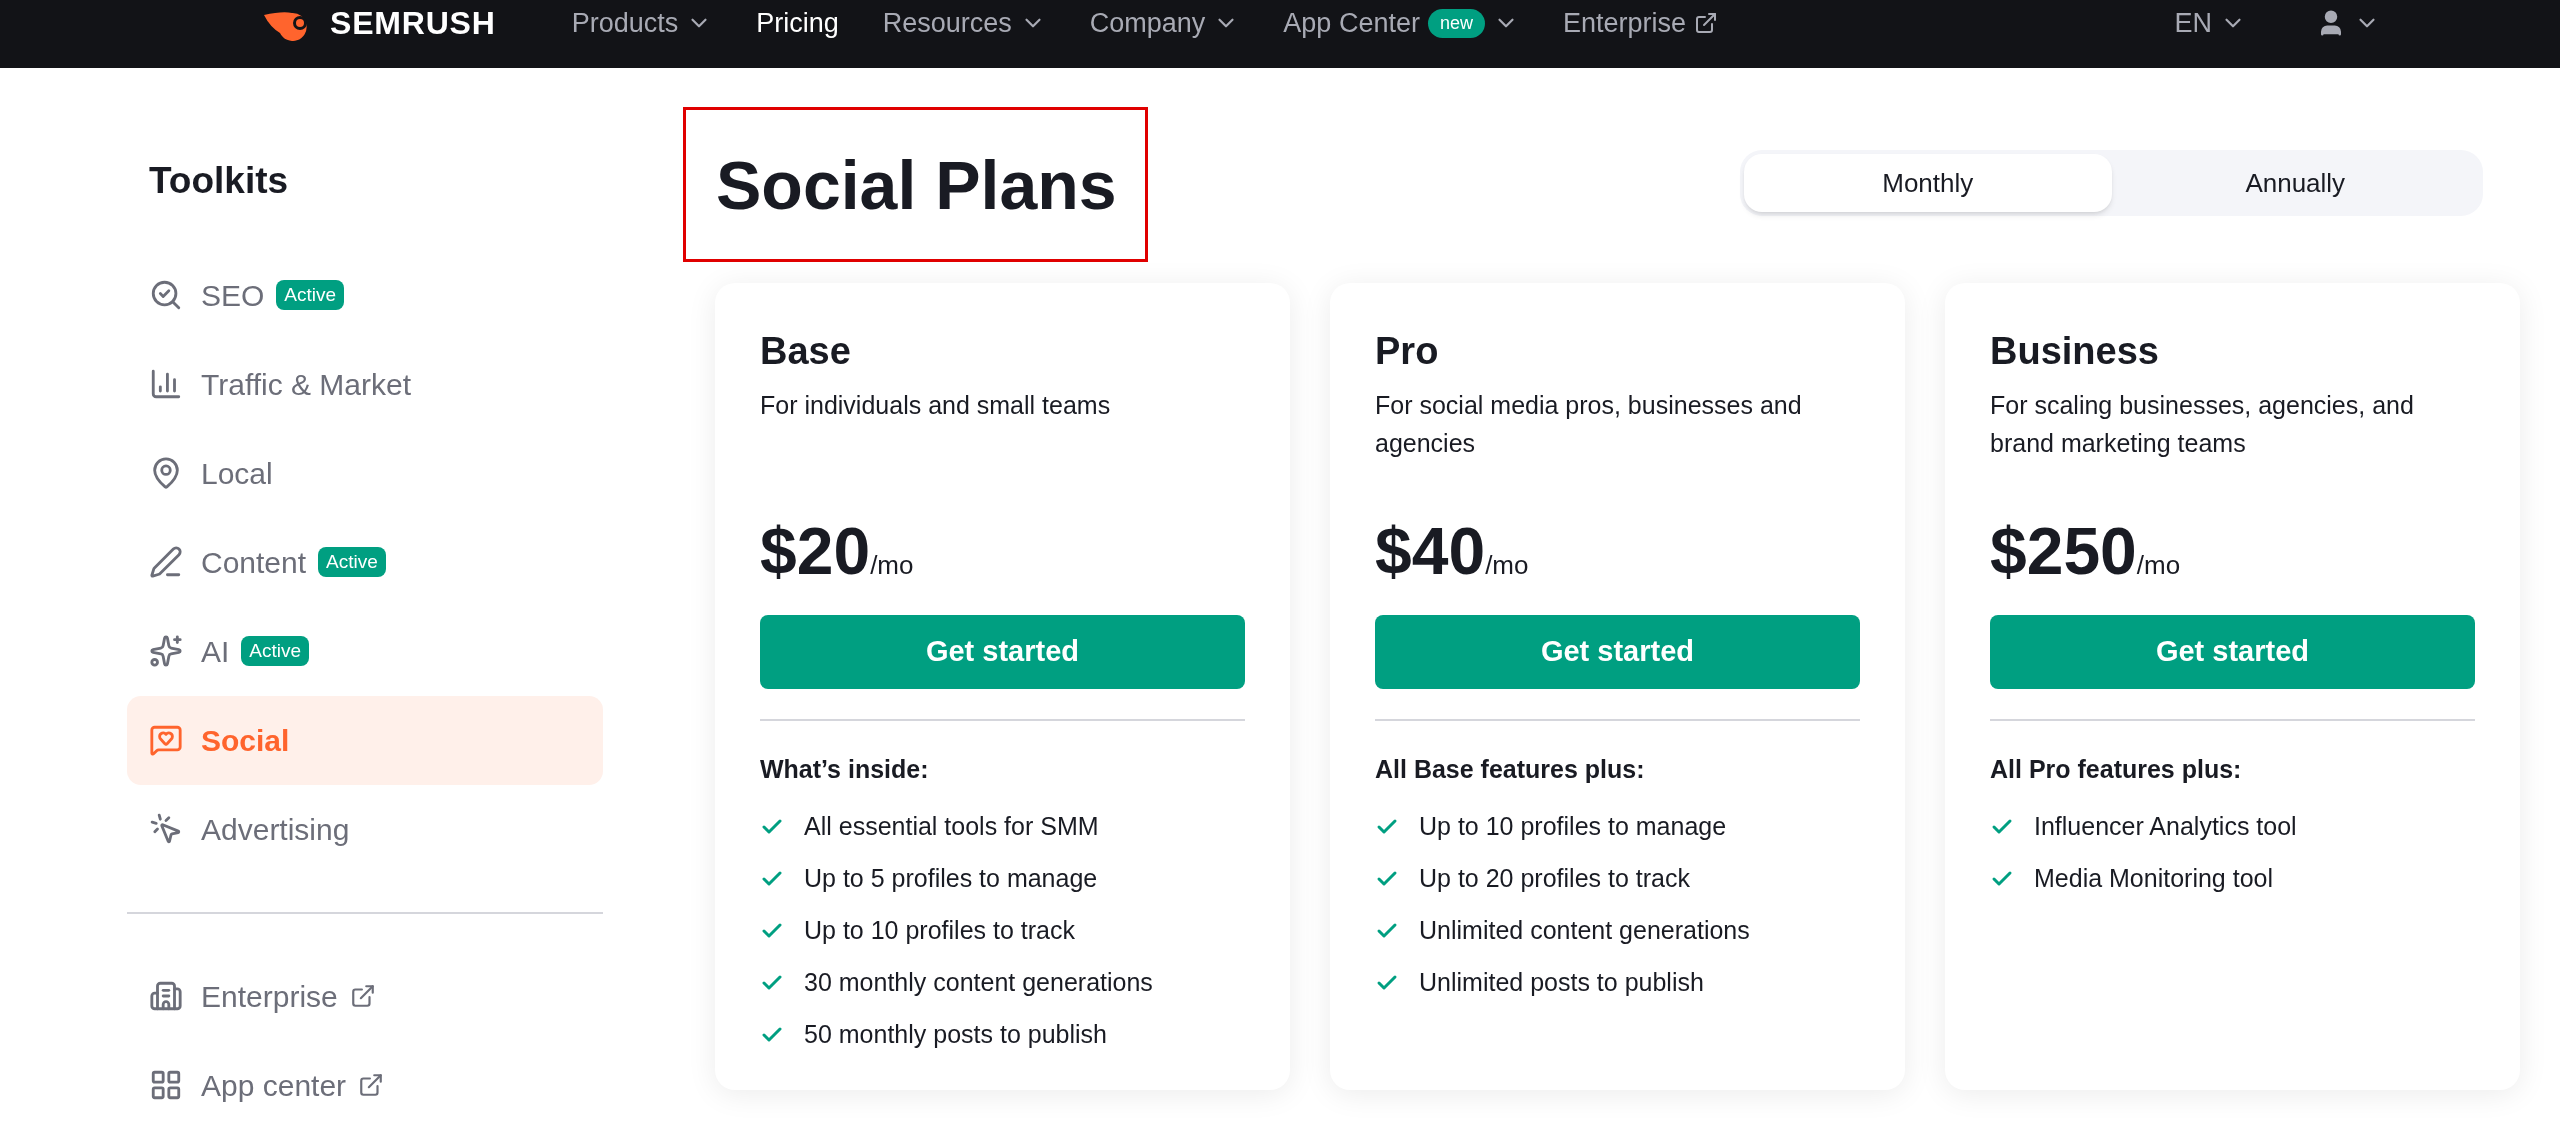 The width and height of the screenshot is (2560, 1122). Describe the element at coordinates (1407, 351) in the screenshot. I see `plan-name: Pro` at that location.